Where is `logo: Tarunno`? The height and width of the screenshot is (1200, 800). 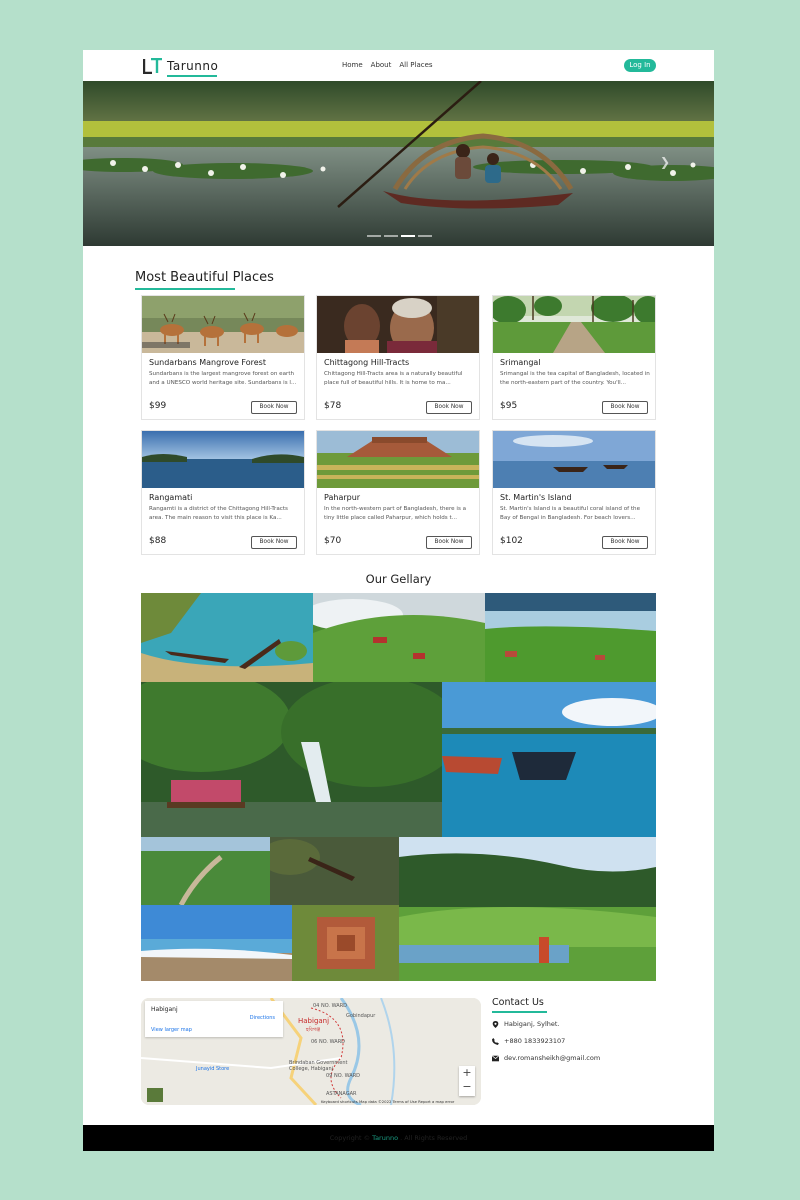 logo: Tarunno is located at coordinates (193, 67).